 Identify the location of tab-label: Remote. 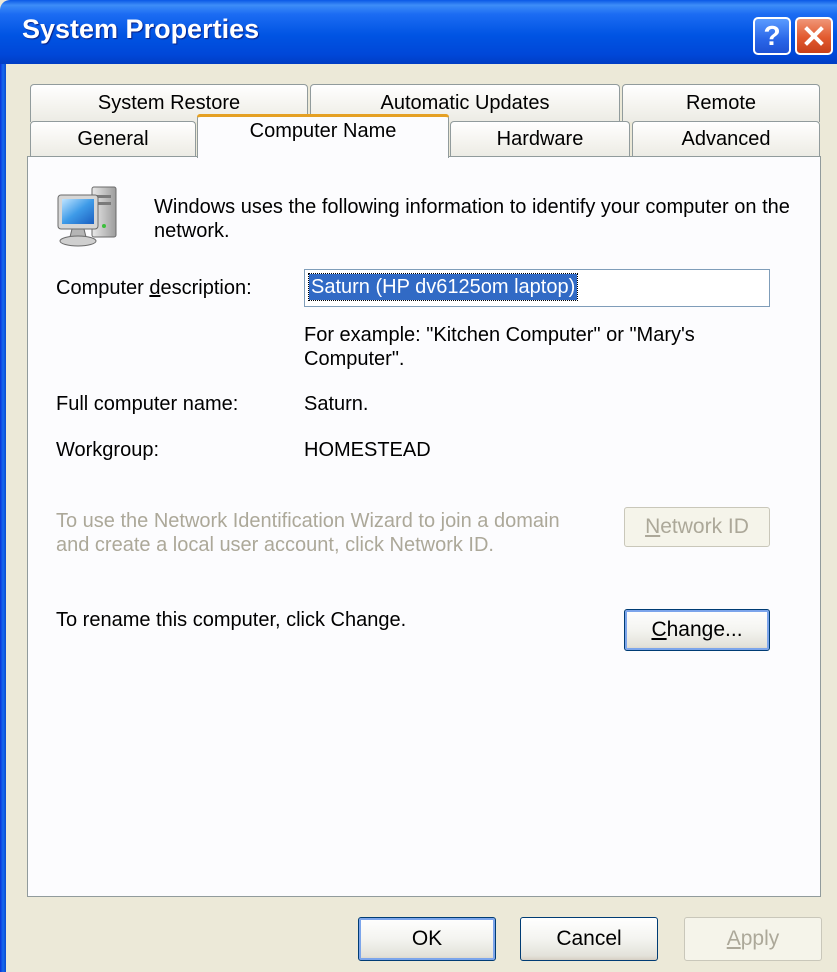
(721, 103).